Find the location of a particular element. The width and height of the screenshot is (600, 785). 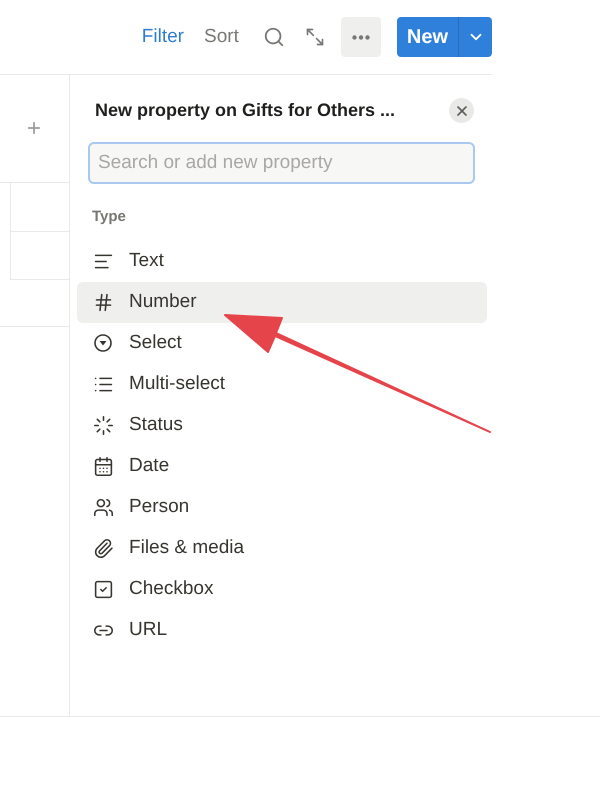

type-label: Status is located at coordinates (156, 424).